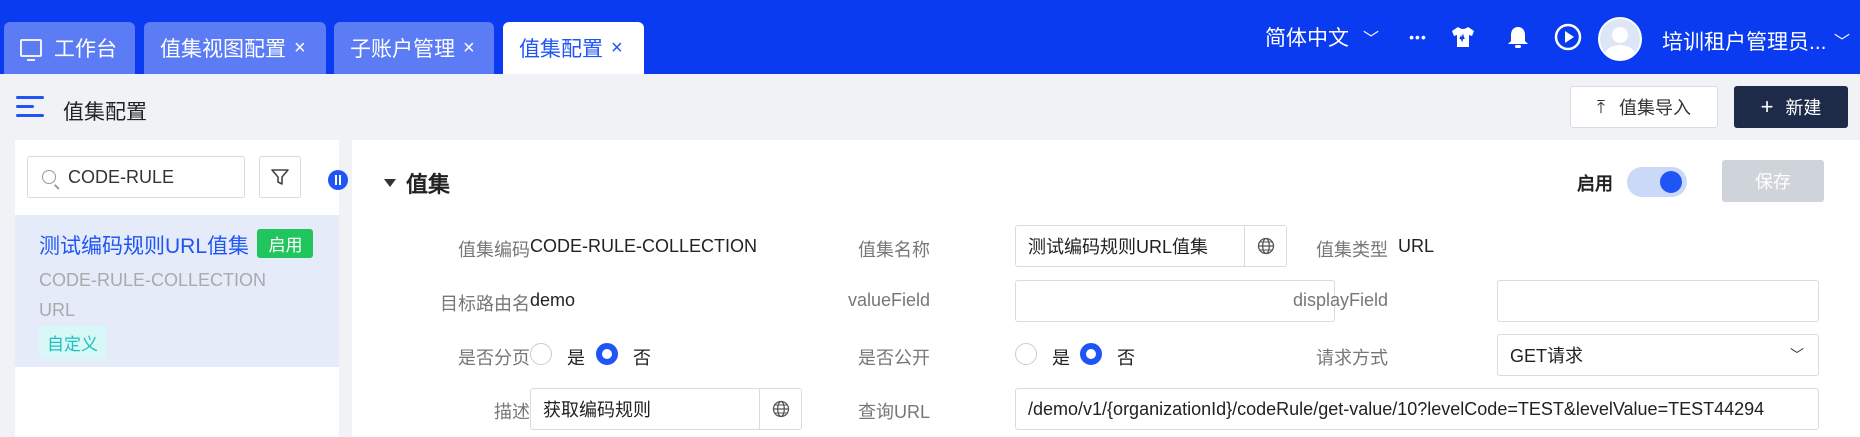  What do you see at coordinates (894, 250) in the screenshot?
I see `name-label: 值集名称` at bounding box center [894, 250].